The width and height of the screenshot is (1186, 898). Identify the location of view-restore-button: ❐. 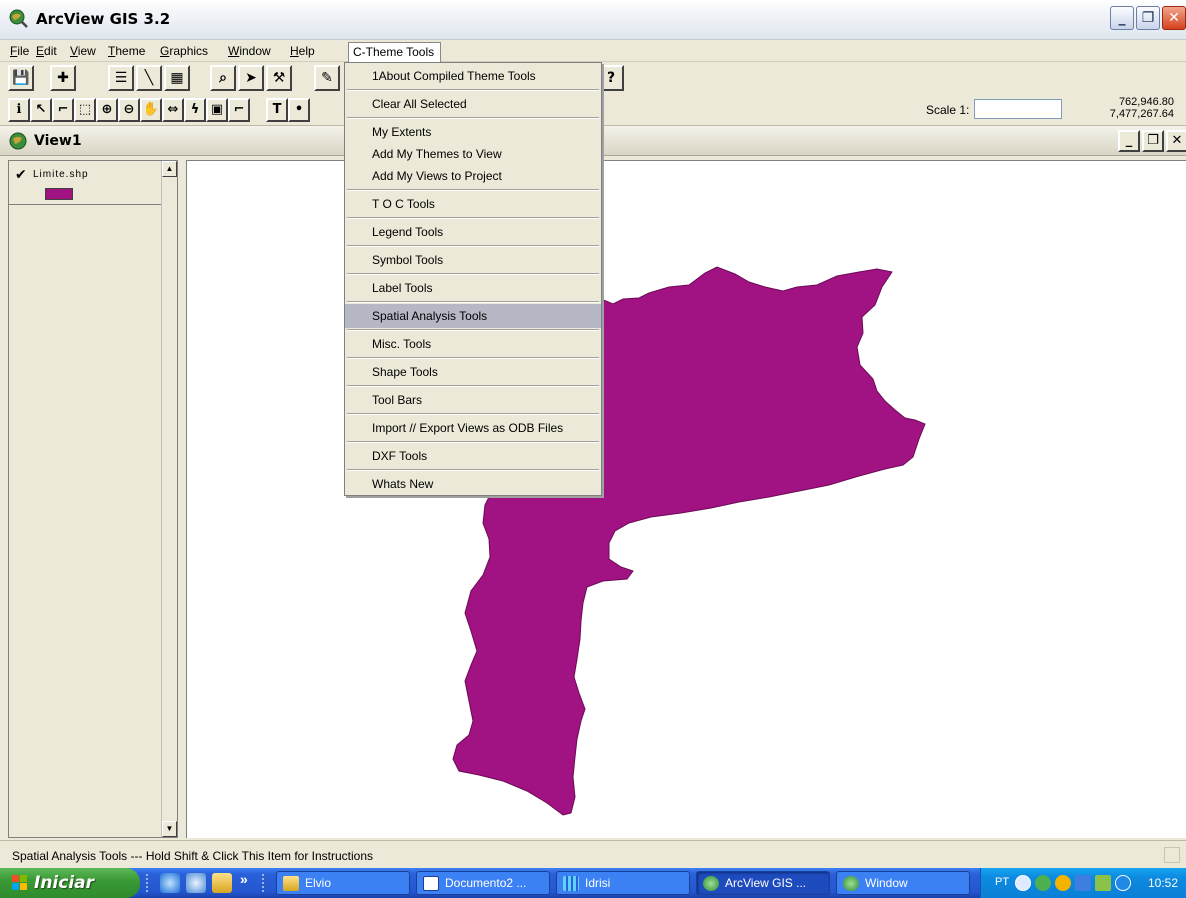
(1153, 141).